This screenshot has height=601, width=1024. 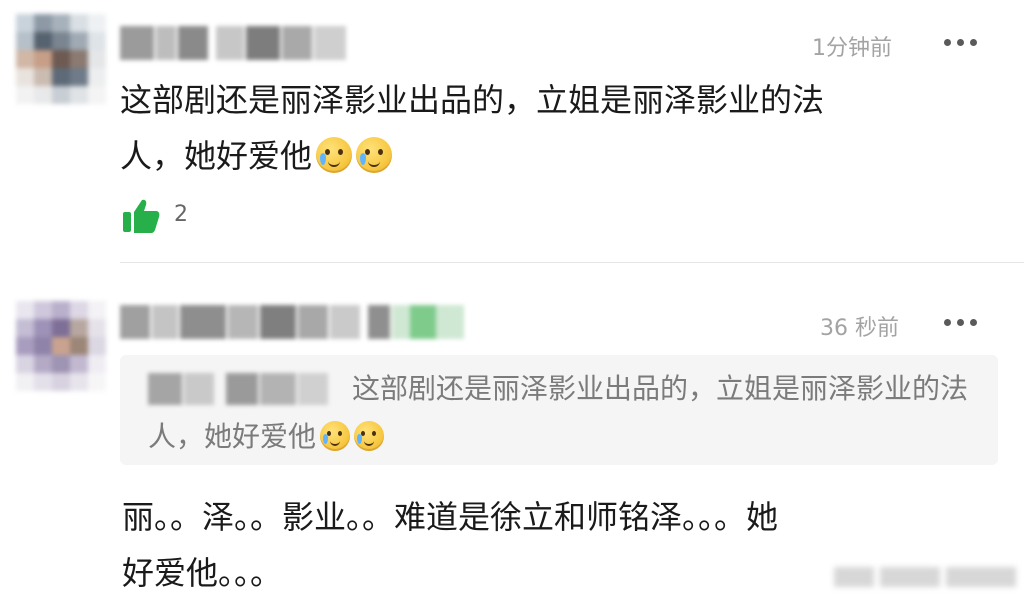 What do you see at coordinates (181, 214) in the screenshot?
I see `like-count: 2` at bounding box center [181, 214].